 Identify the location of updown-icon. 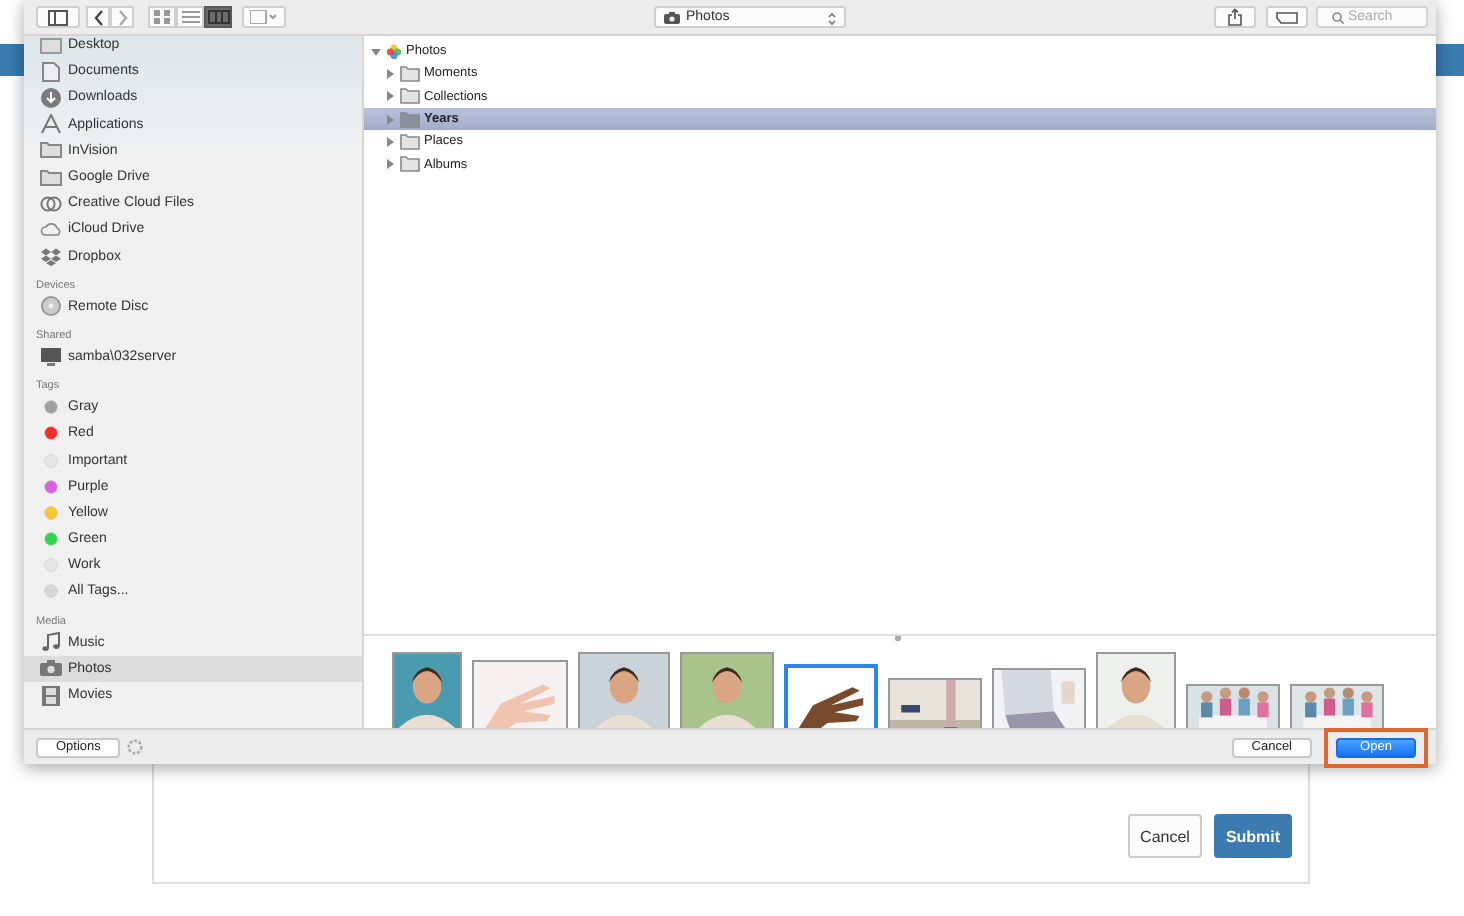
(832, 19).